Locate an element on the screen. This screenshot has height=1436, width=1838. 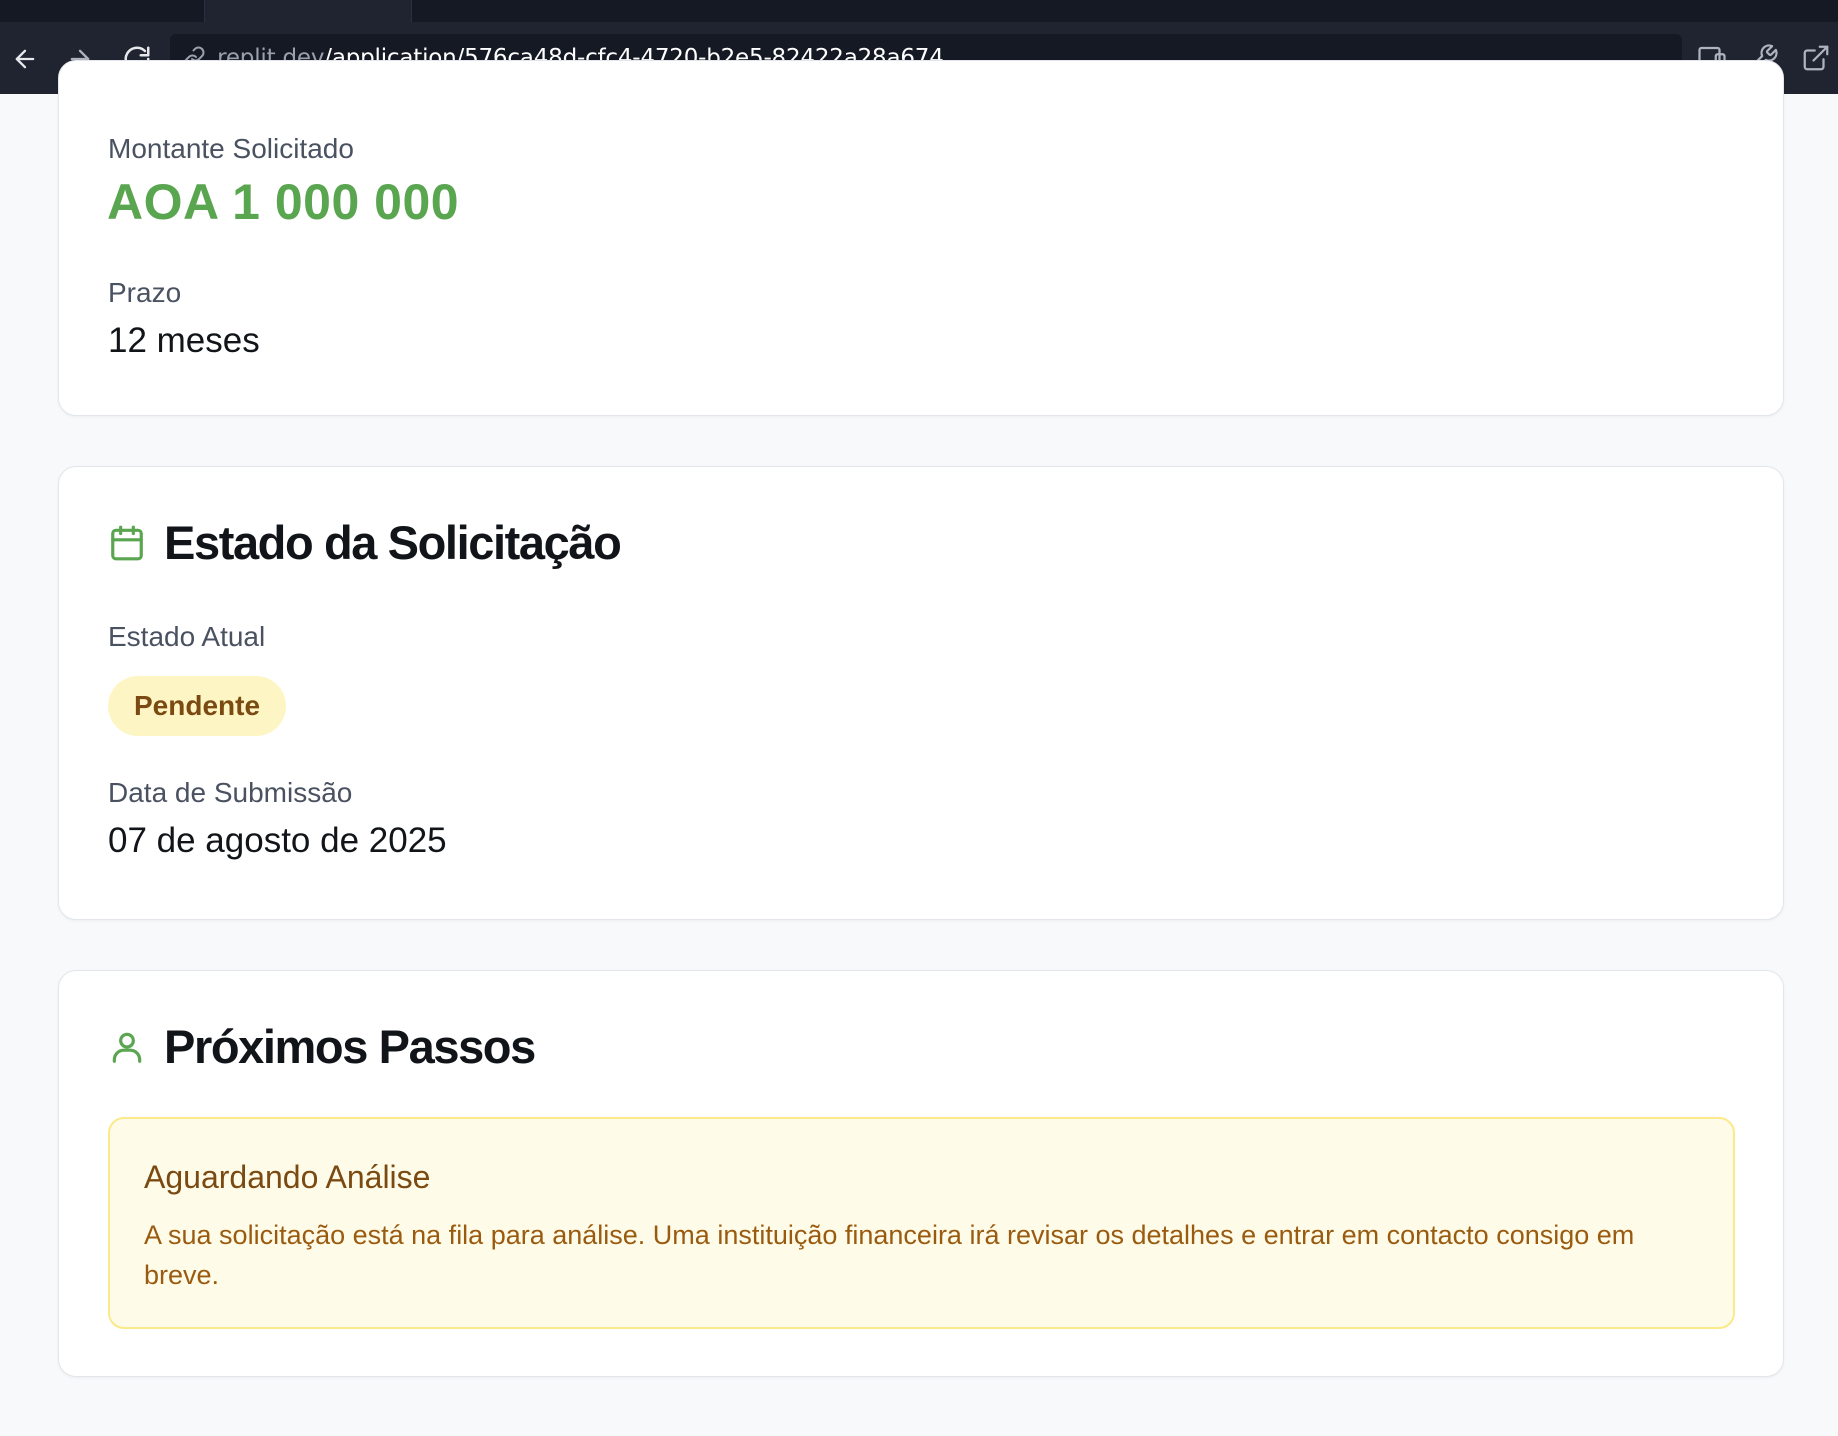
back-button is located at coordinates (25, 59).